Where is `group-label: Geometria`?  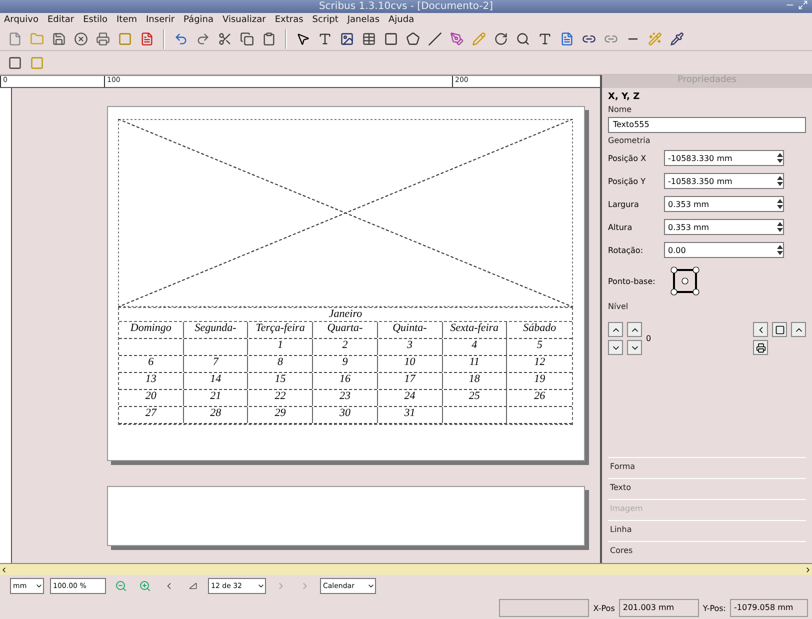 group-label: Geometria is located at coordinates (630, 140).